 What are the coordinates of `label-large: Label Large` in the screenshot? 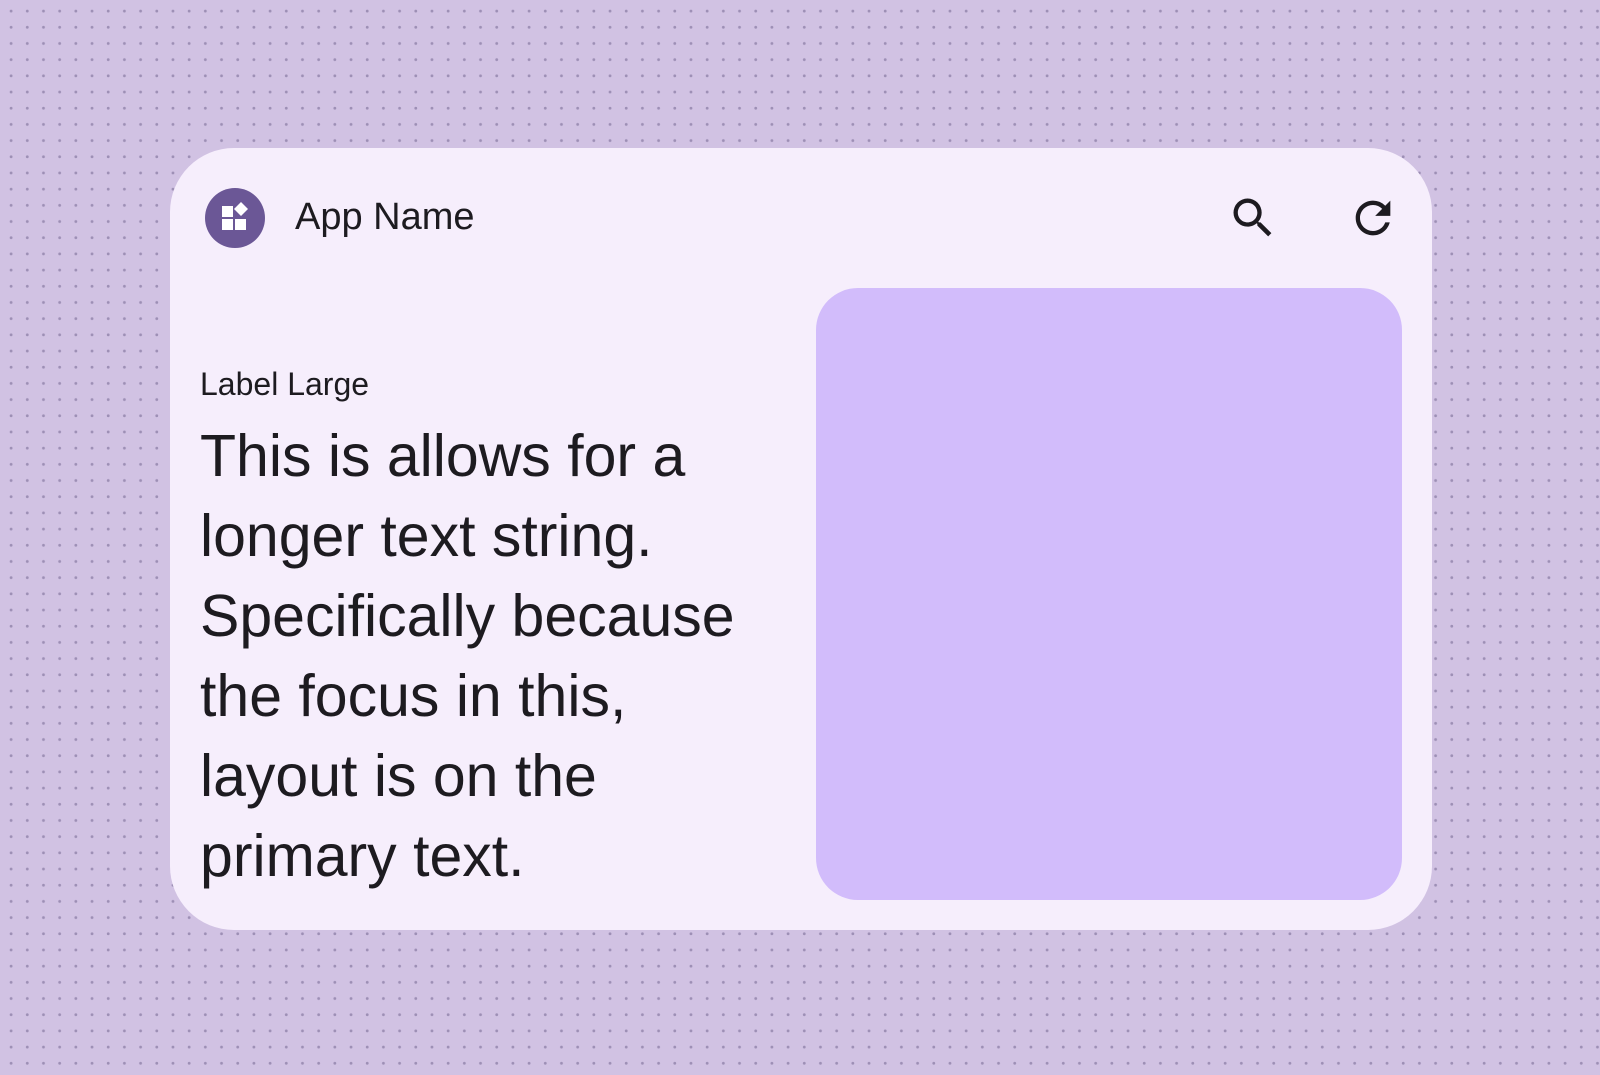 It's located at (285, 384).